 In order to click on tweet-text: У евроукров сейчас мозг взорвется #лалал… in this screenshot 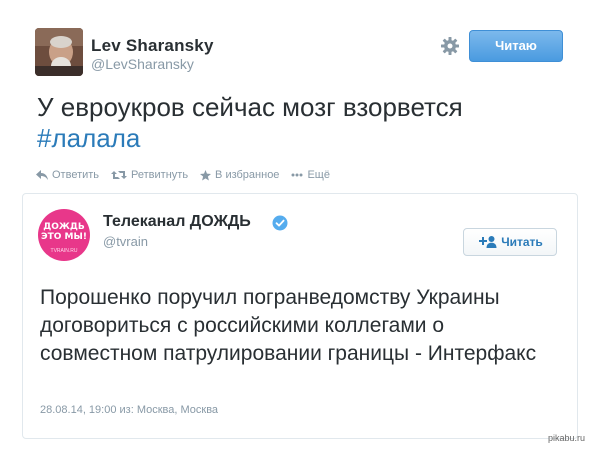, I will do `click(307, 123)`.